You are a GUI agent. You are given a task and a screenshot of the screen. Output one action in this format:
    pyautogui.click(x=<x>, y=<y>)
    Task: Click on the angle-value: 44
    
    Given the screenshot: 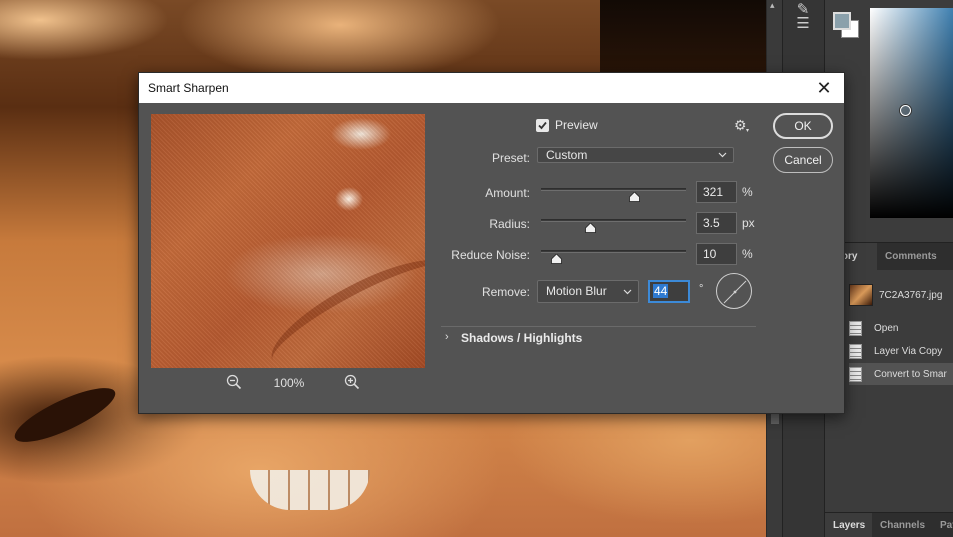 What is the action you would take?
    pyautogui.click(x=661, y=291)
    